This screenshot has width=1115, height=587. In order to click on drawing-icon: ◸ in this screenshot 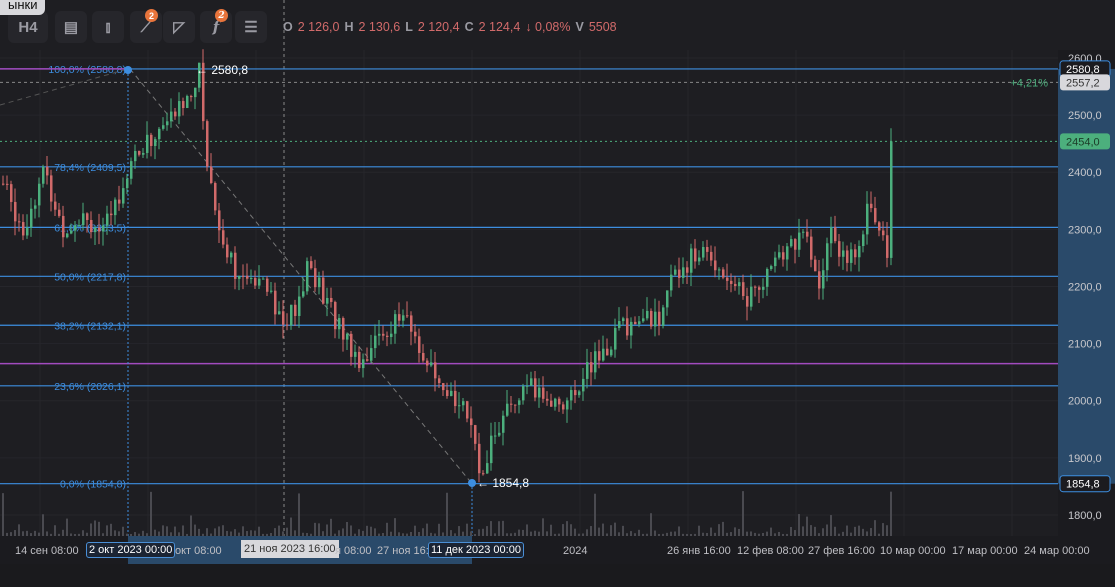, I will do `click(179, 27)`.